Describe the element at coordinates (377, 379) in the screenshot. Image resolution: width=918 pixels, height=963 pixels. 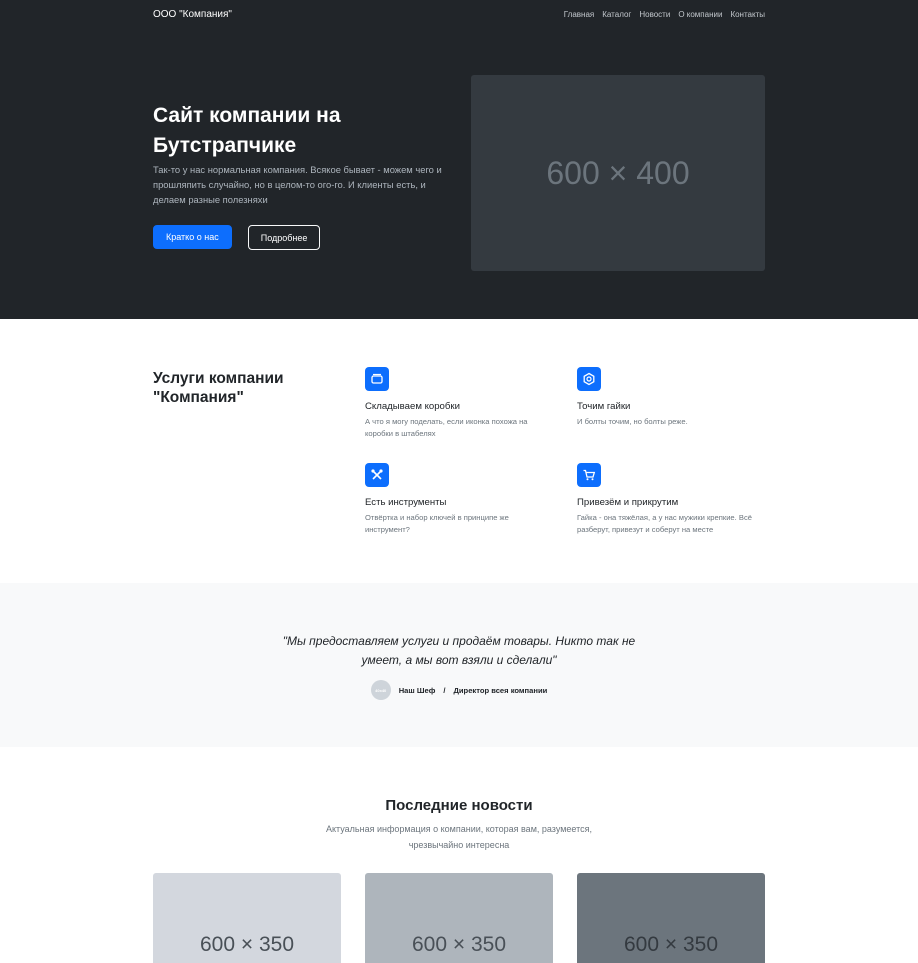
I see `box-icon` at that location.